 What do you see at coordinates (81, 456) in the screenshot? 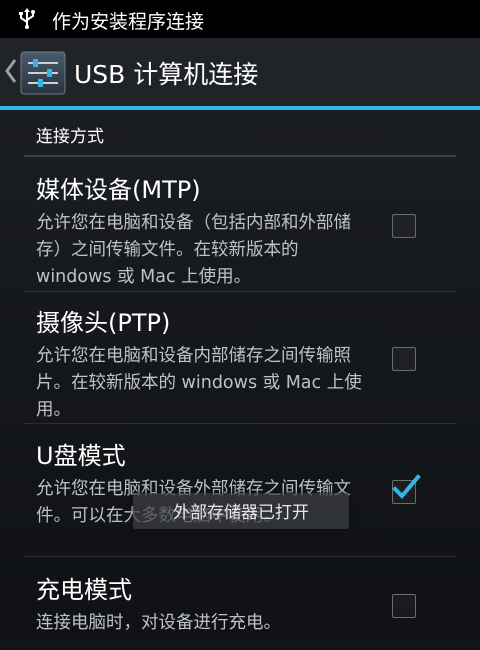
I see `option-title: U盘模式` at bounding box center [81, 456].